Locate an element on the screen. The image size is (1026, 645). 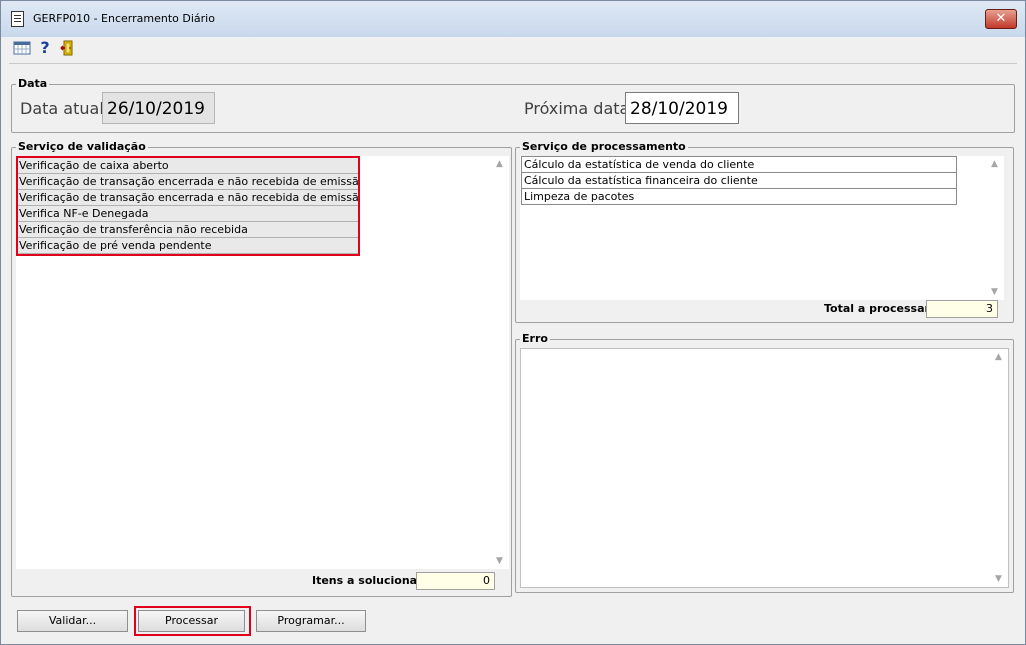
validation-scrollbar: ▲ ▼ is located at coordinates (501, 362).